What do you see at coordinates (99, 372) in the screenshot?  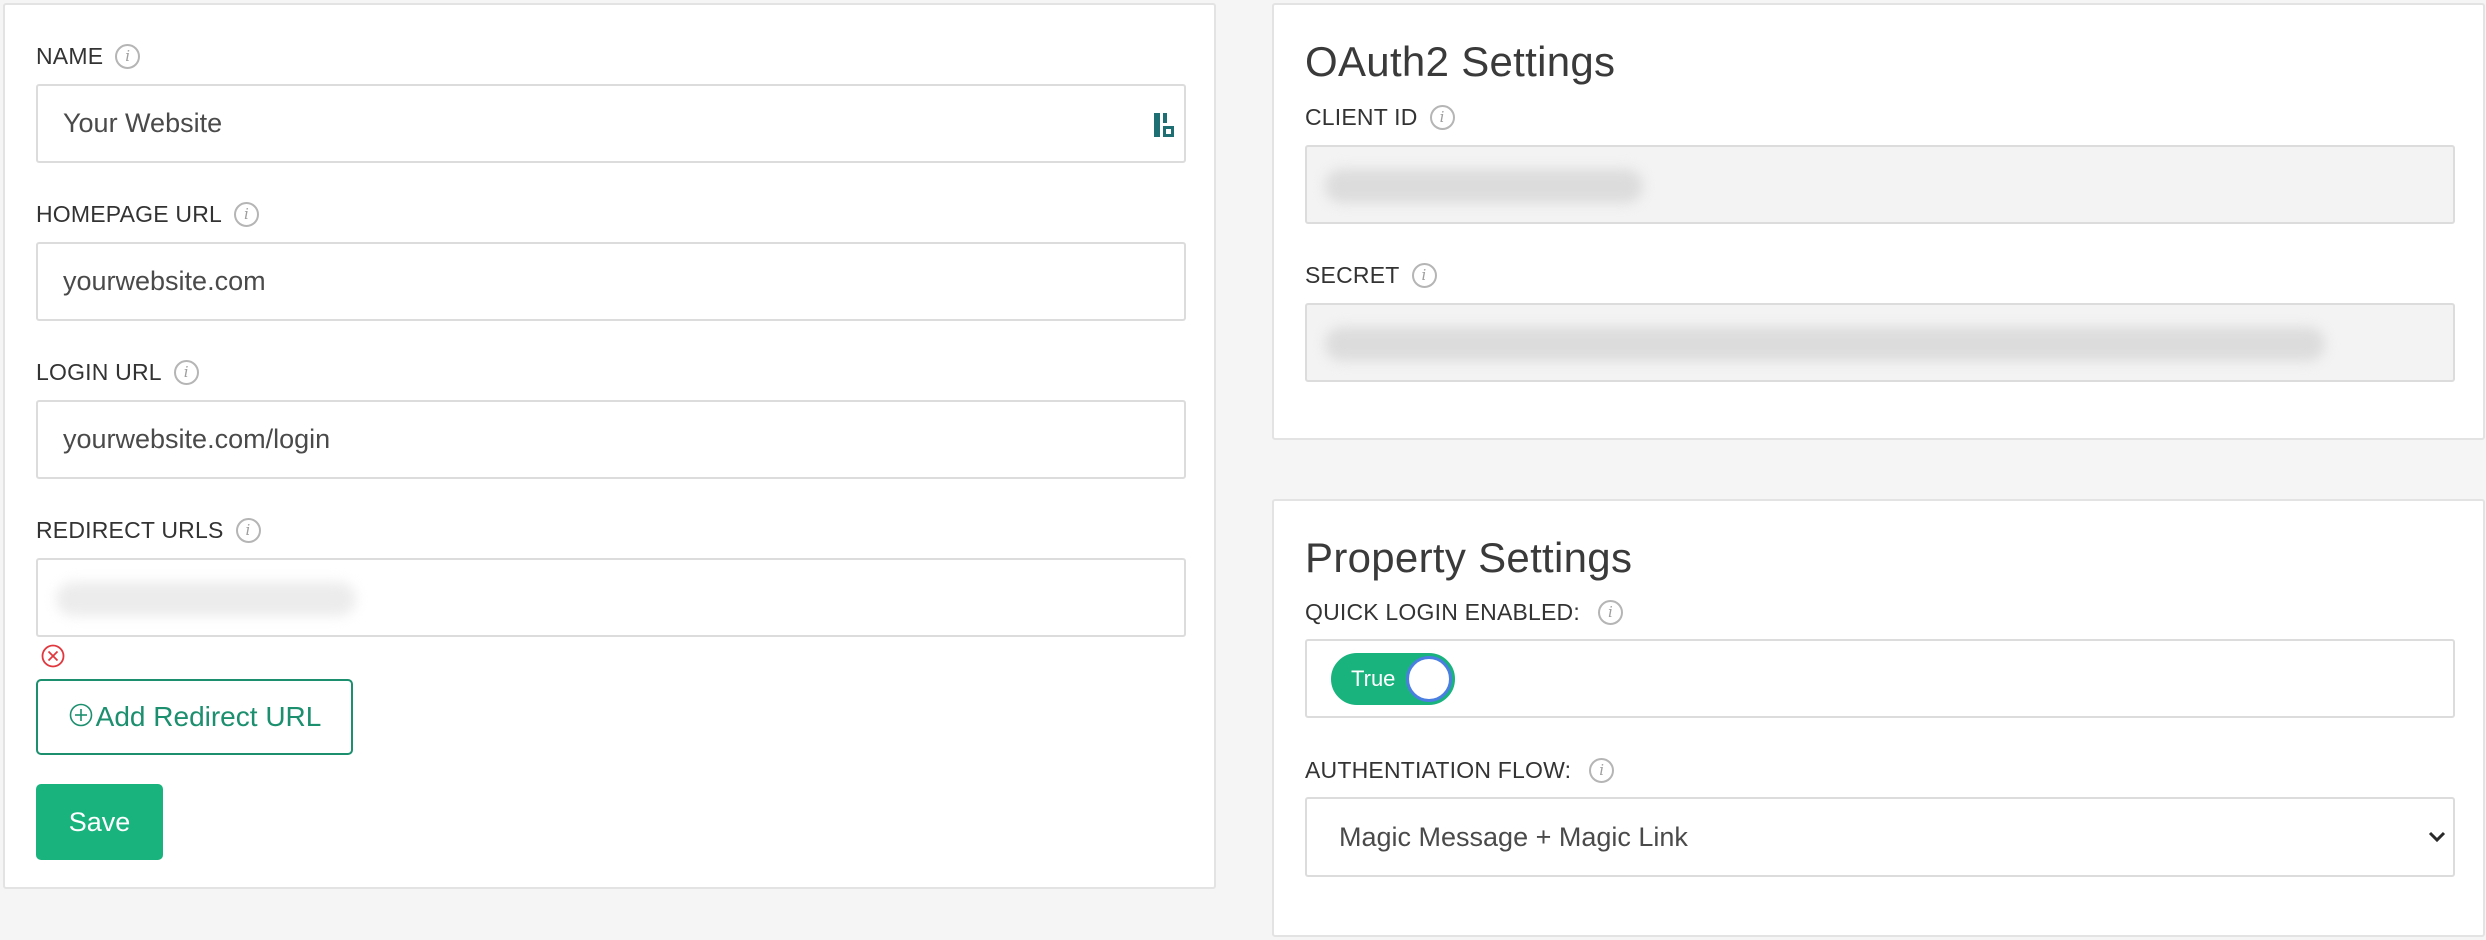 I see `login-url-label: LOGIN URL` at bounding box center [99, 372].